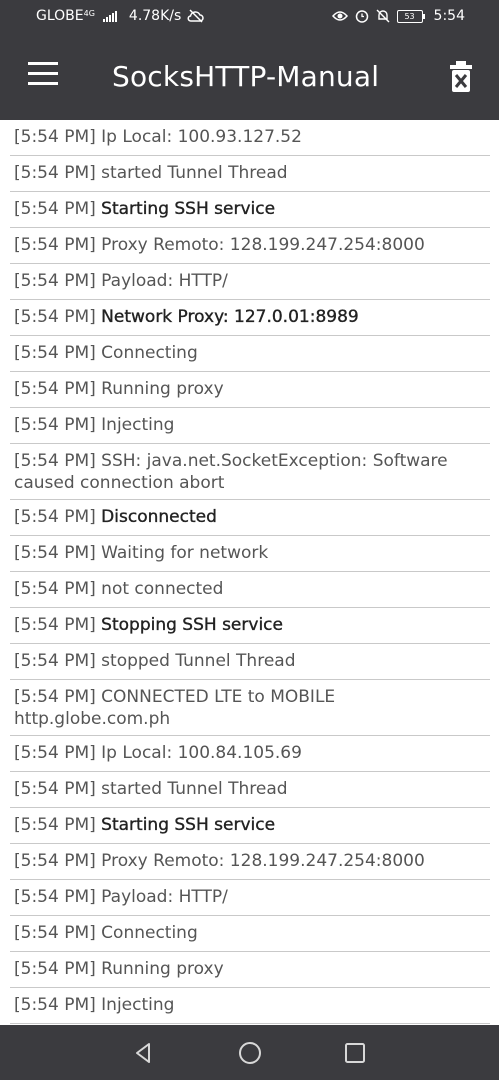 This screenshot has height=1080, width=499. Describe the element at coordinates (461, 77) in the screenshot. I see `clear-log-icon` at that location.